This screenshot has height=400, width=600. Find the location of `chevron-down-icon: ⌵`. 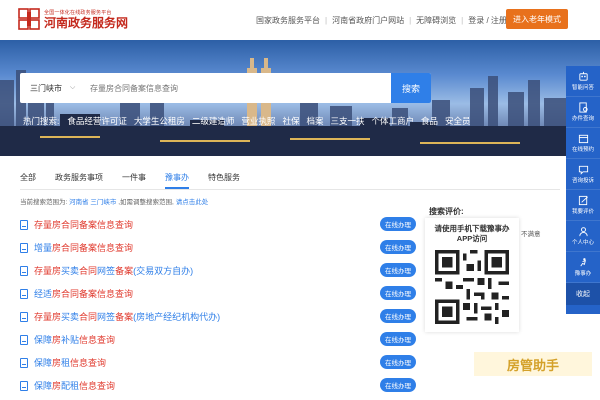

chevron-down-icon: ⌵ is located at coordinates (73, 87).